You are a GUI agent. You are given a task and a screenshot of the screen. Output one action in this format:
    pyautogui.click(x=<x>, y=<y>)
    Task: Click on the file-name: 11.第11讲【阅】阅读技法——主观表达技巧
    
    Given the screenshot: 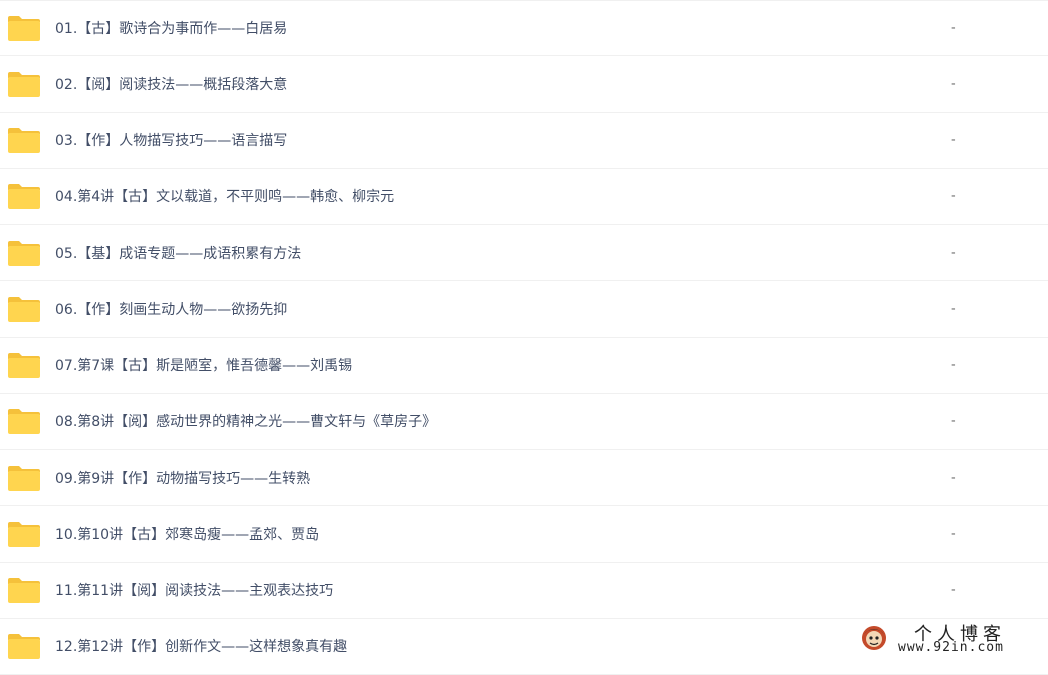 What is the action you would take?
    pyautogui.click(x=194, y=590)
    